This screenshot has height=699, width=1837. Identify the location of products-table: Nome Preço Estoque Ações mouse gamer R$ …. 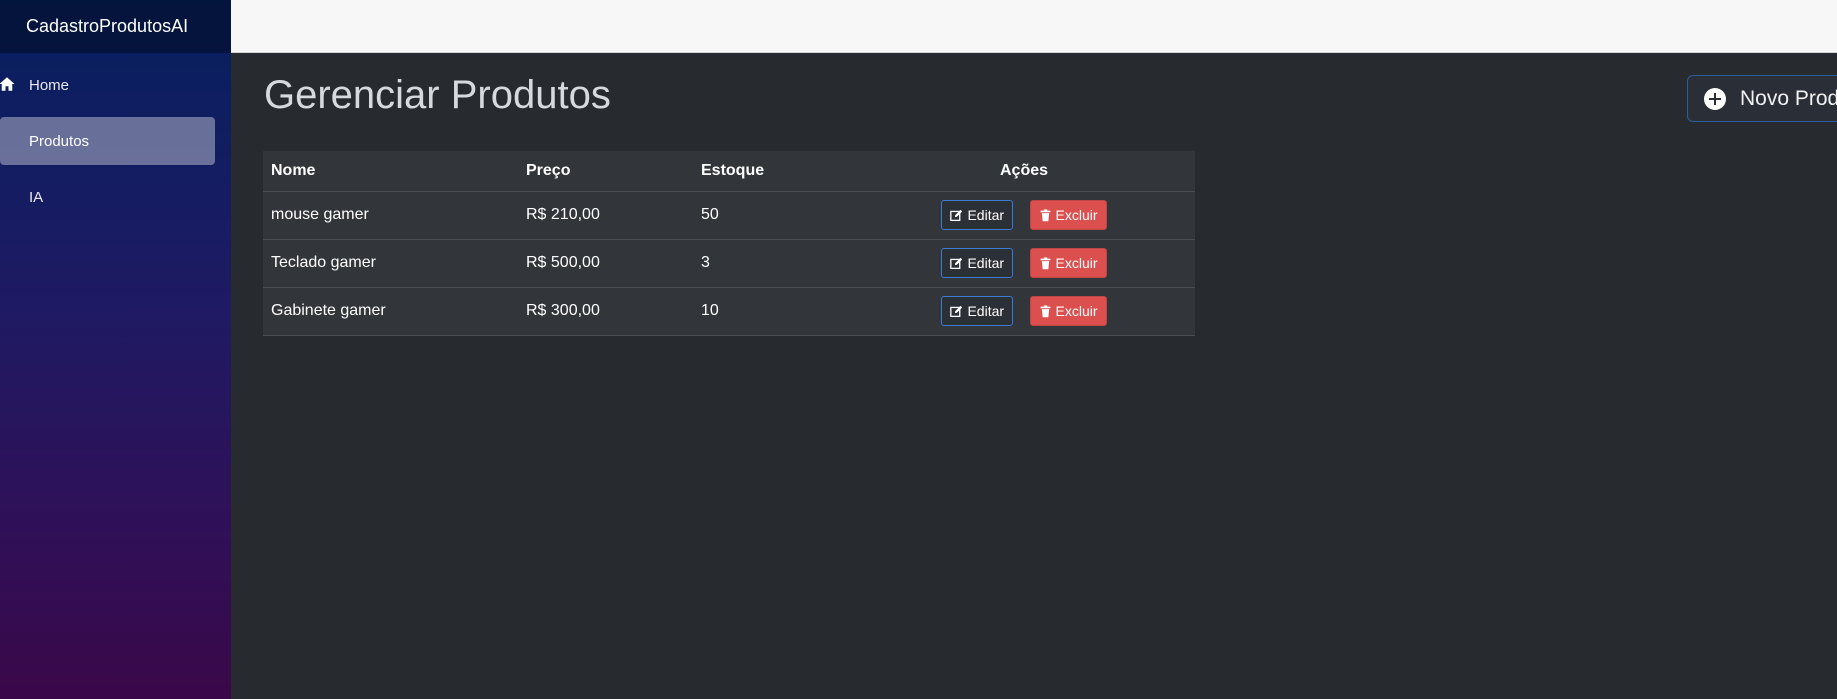
(729, 243).